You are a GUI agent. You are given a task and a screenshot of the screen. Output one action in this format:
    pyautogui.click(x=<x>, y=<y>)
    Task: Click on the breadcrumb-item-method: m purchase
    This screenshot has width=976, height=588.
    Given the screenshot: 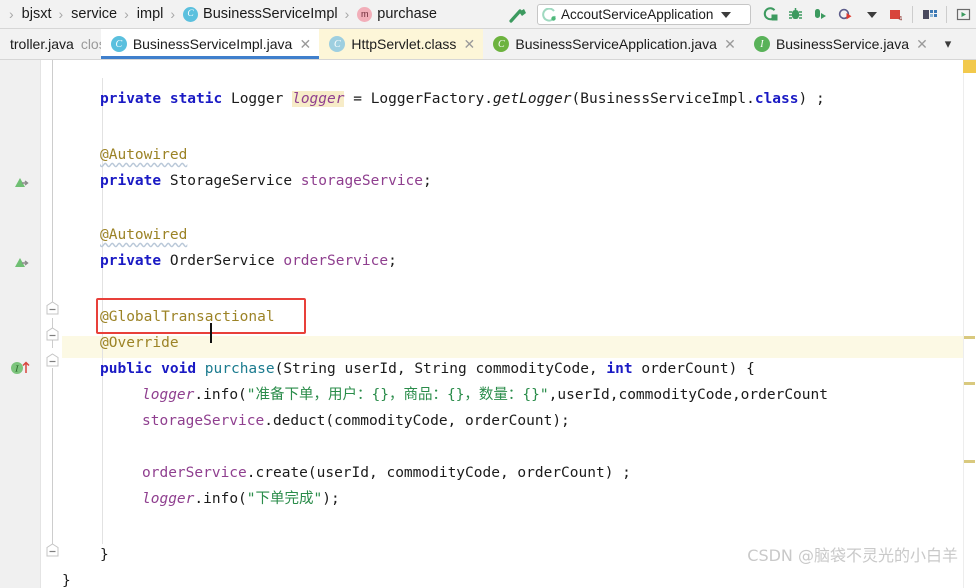 What is the action you would take?
    pyautogui.click(x=397, y=14)
    